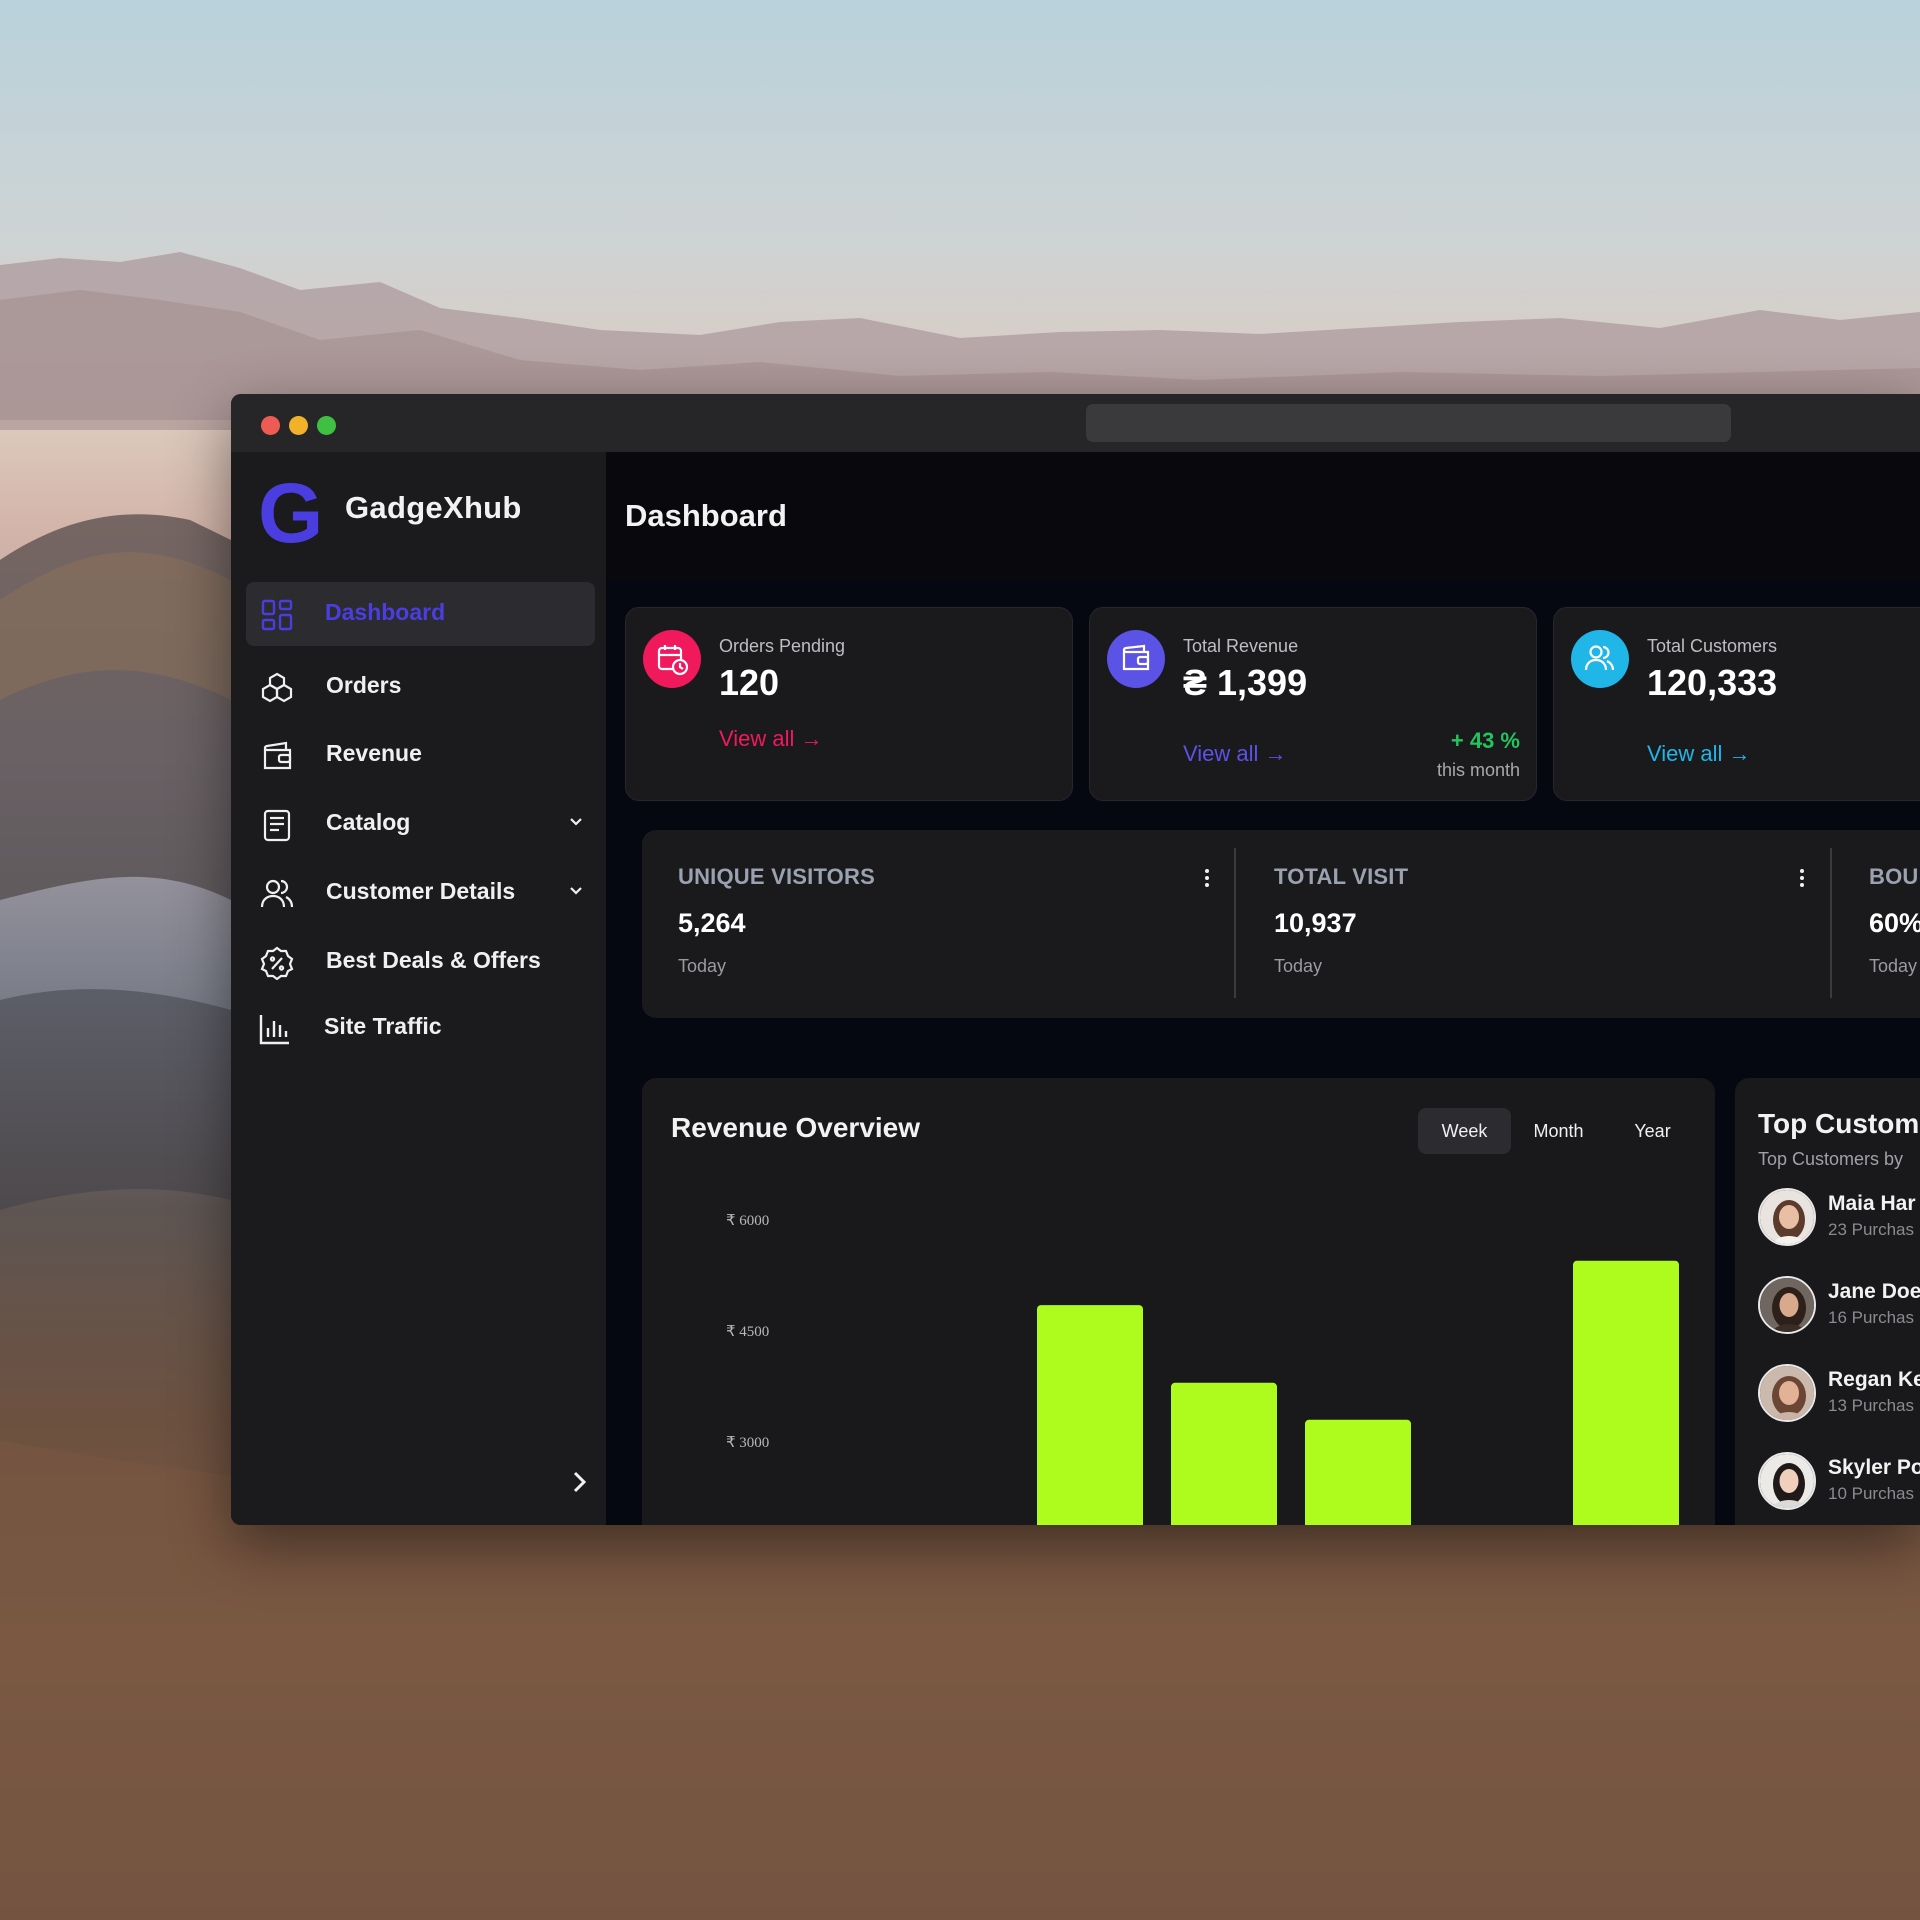 The width and height of the screenshot is (1920, 1920). I want to click on sidebar-item-label: Customer Details, so click(421, 891).